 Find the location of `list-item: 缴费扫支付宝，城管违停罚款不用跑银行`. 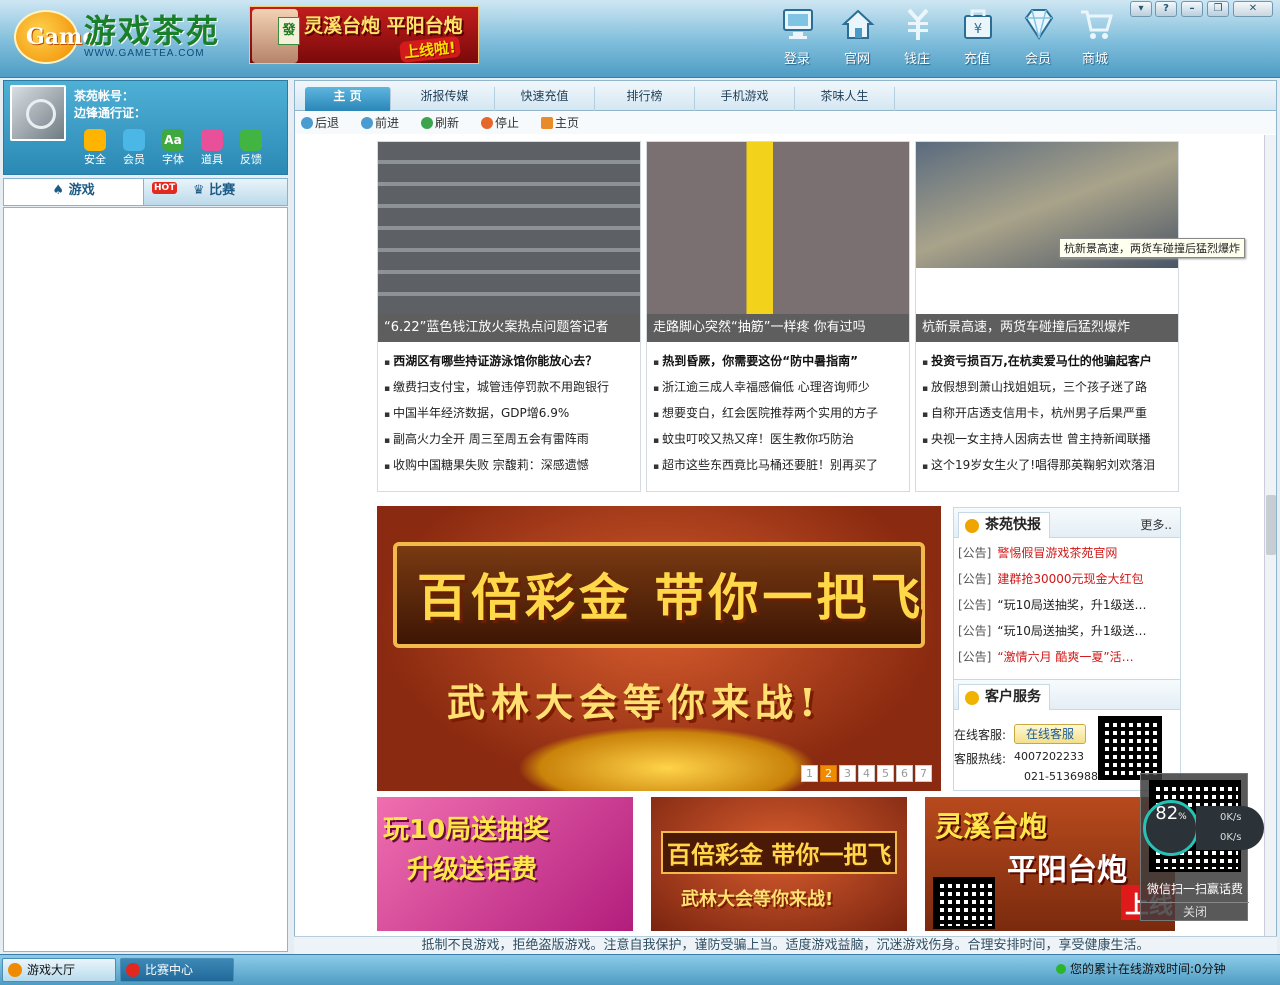

list-item: 缴费扫支付宝，城管违停罚款不用跑银行 is located at coordinates (511, 391).